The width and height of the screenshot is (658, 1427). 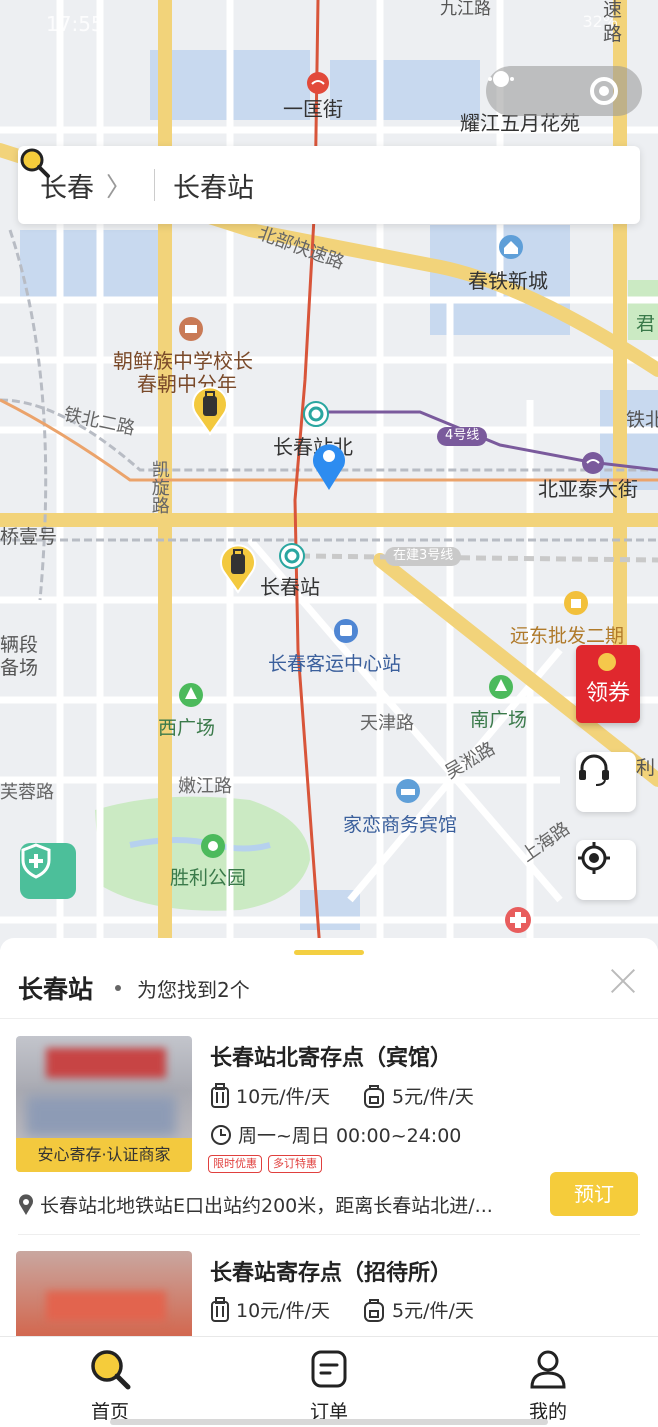 What do you see at coordinates (75, 24) in the screenshot?
I see `status-time: 17:55` at bounding box center [75, 24].